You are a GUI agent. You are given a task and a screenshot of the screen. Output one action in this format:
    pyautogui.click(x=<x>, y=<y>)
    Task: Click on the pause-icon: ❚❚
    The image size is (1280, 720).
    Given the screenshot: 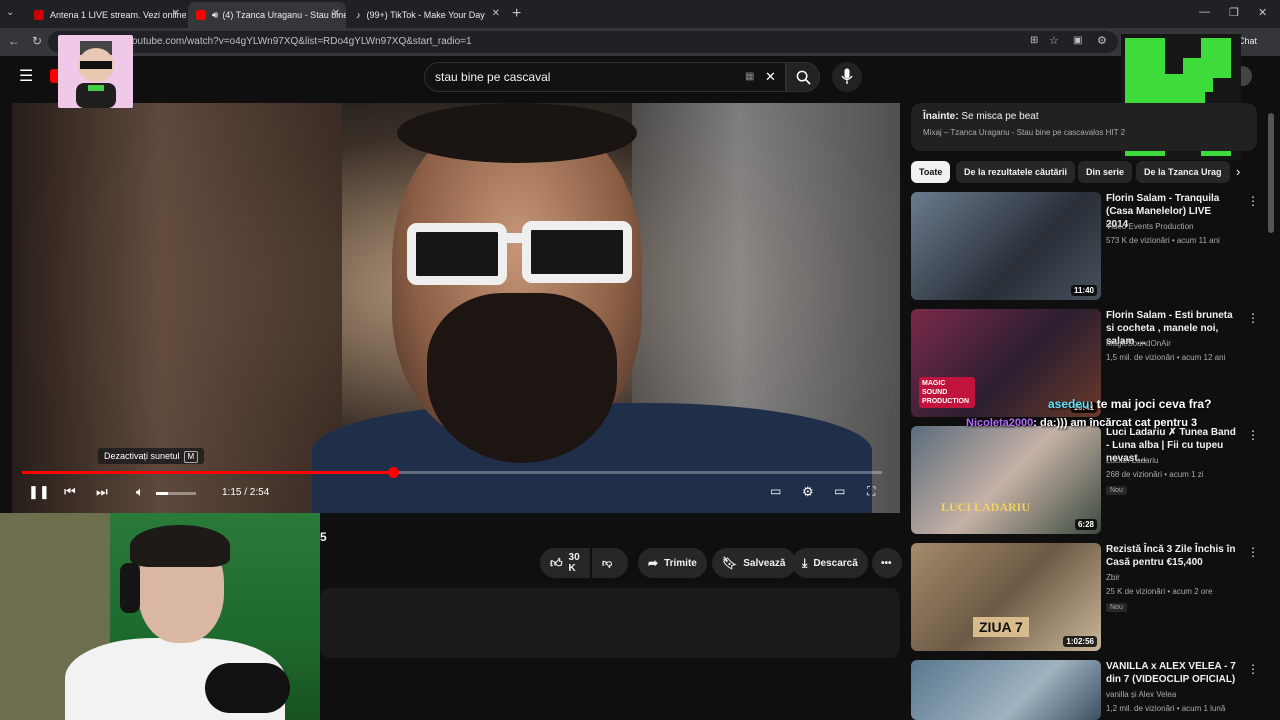 What is the action you would take?
    pyautogui.click(x=39, y=492)
    